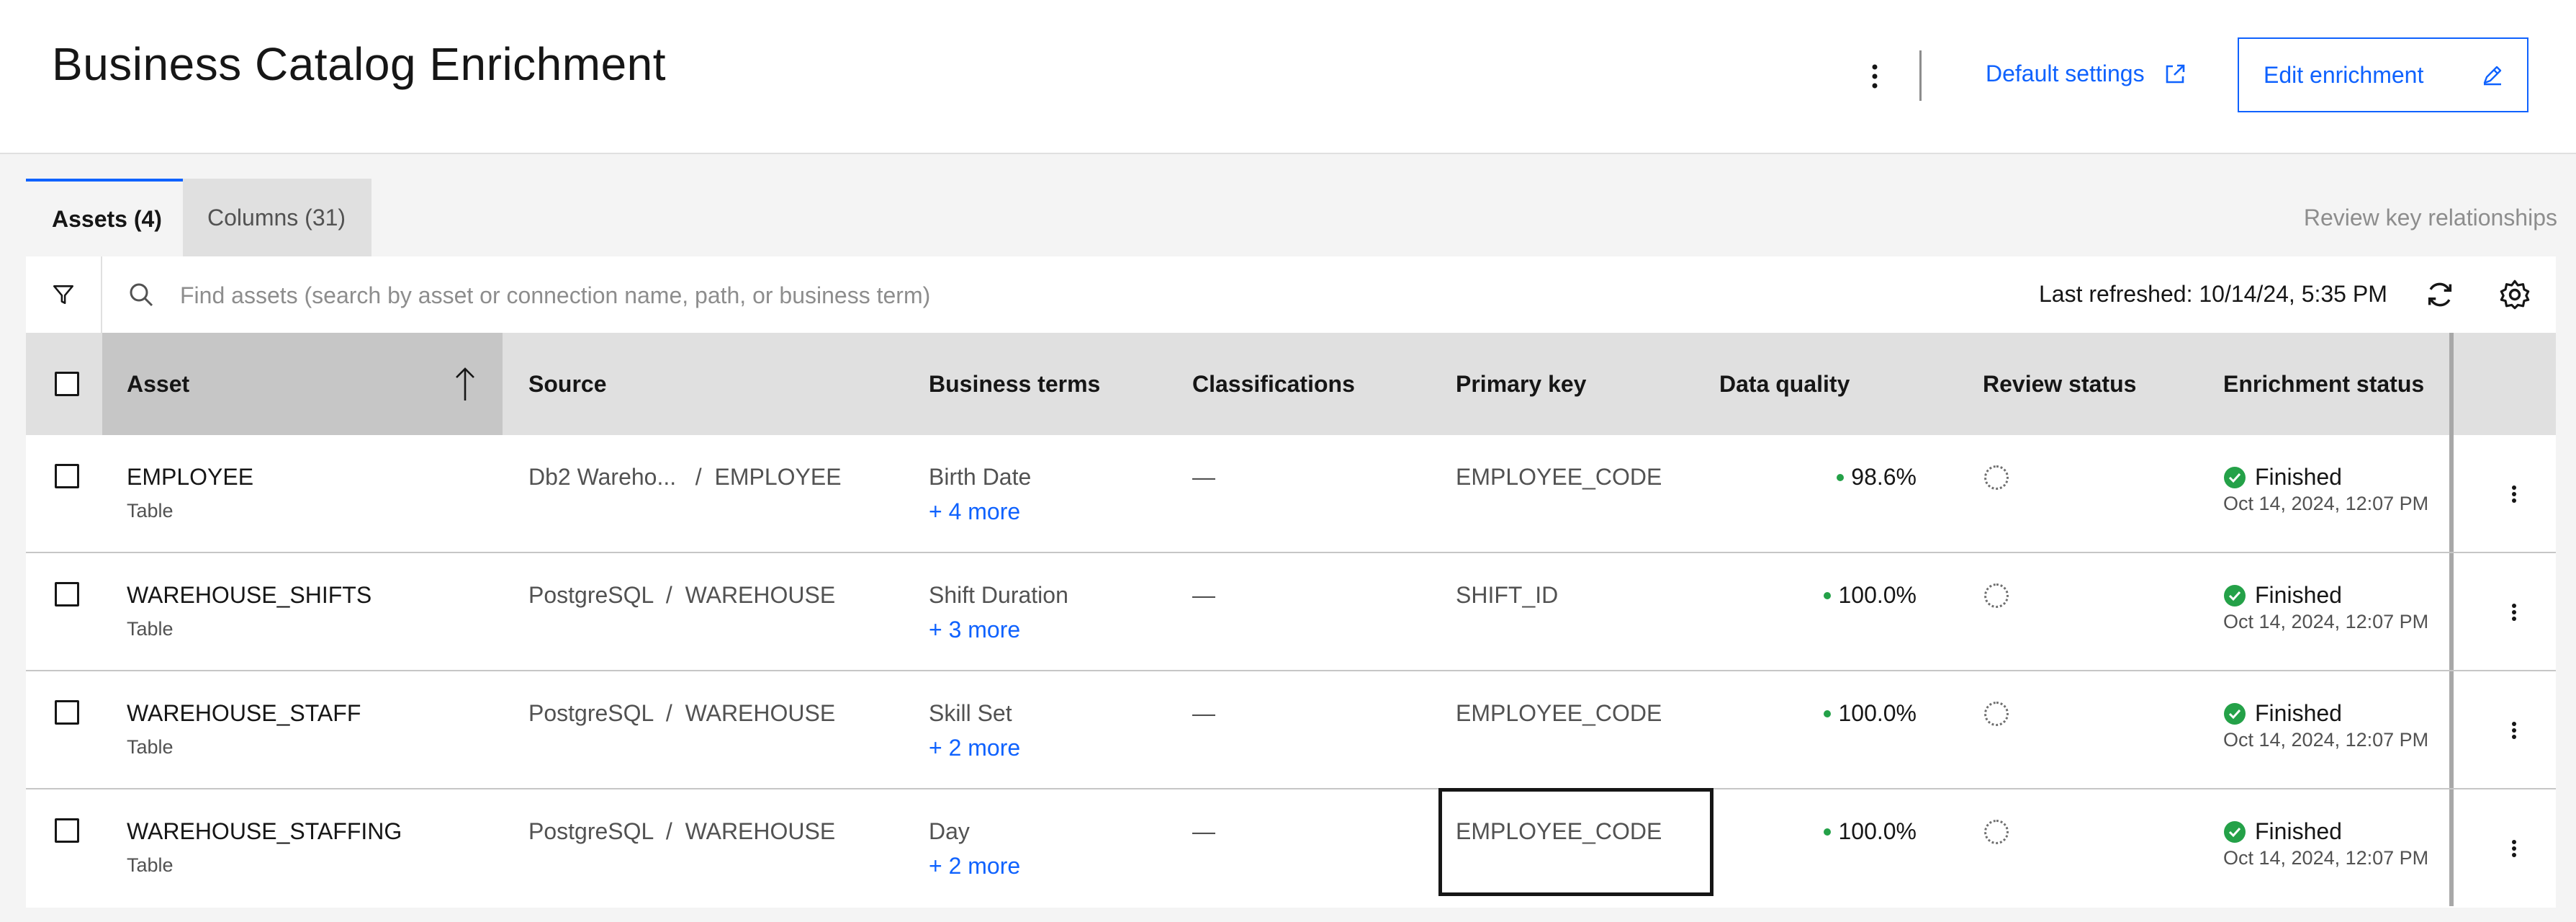 This screenshot has width=2576, height=922. What do you see at coordinates (190, 478) in the screenshot?
I see `asset-name: EMPLOYEE` at bounding box center [190, 478].